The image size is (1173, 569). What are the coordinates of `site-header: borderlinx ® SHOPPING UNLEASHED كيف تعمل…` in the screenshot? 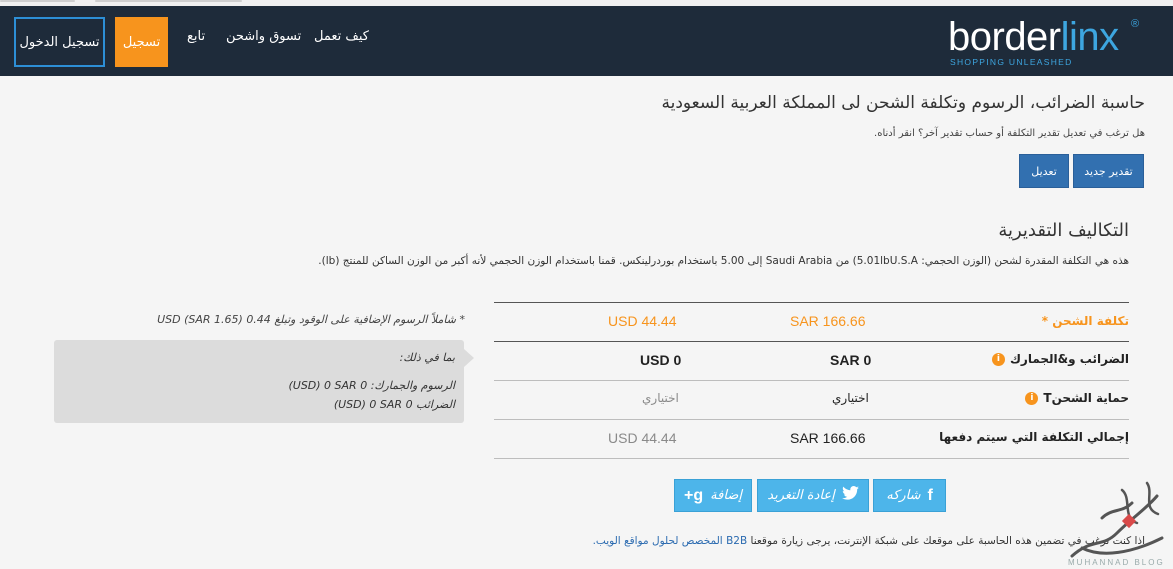 It's located at (586, 41).